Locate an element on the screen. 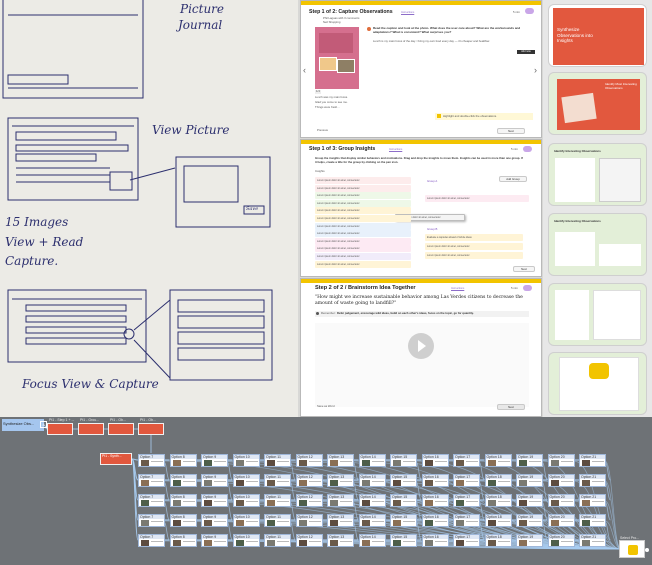  group-b-item: Evaluate a capsules ahead of whole ideas is located at coordinates (474, 237).